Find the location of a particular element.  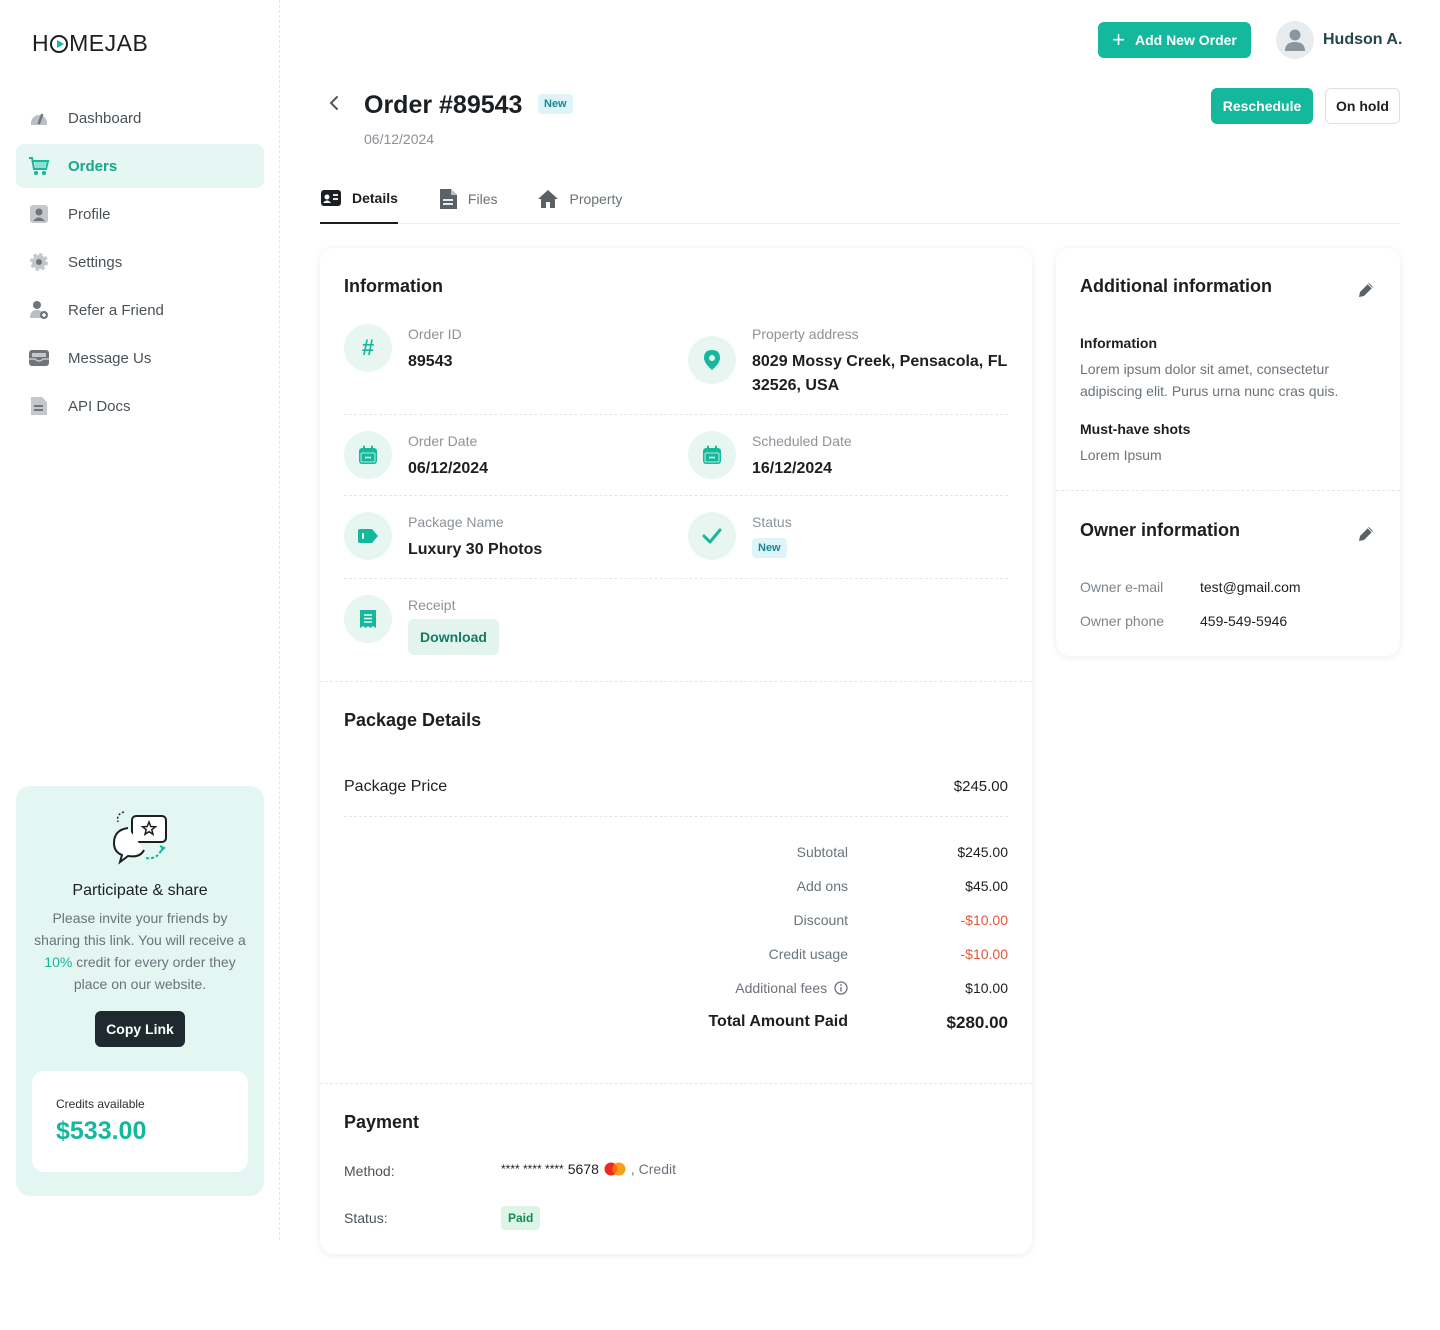

paid-badge: Paid is located at coordinates (521, 1218).